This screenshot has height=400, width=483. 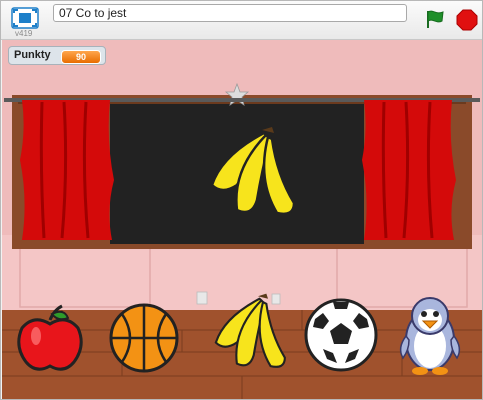 I want to click on stop-icon, so click(x=467, y=20).